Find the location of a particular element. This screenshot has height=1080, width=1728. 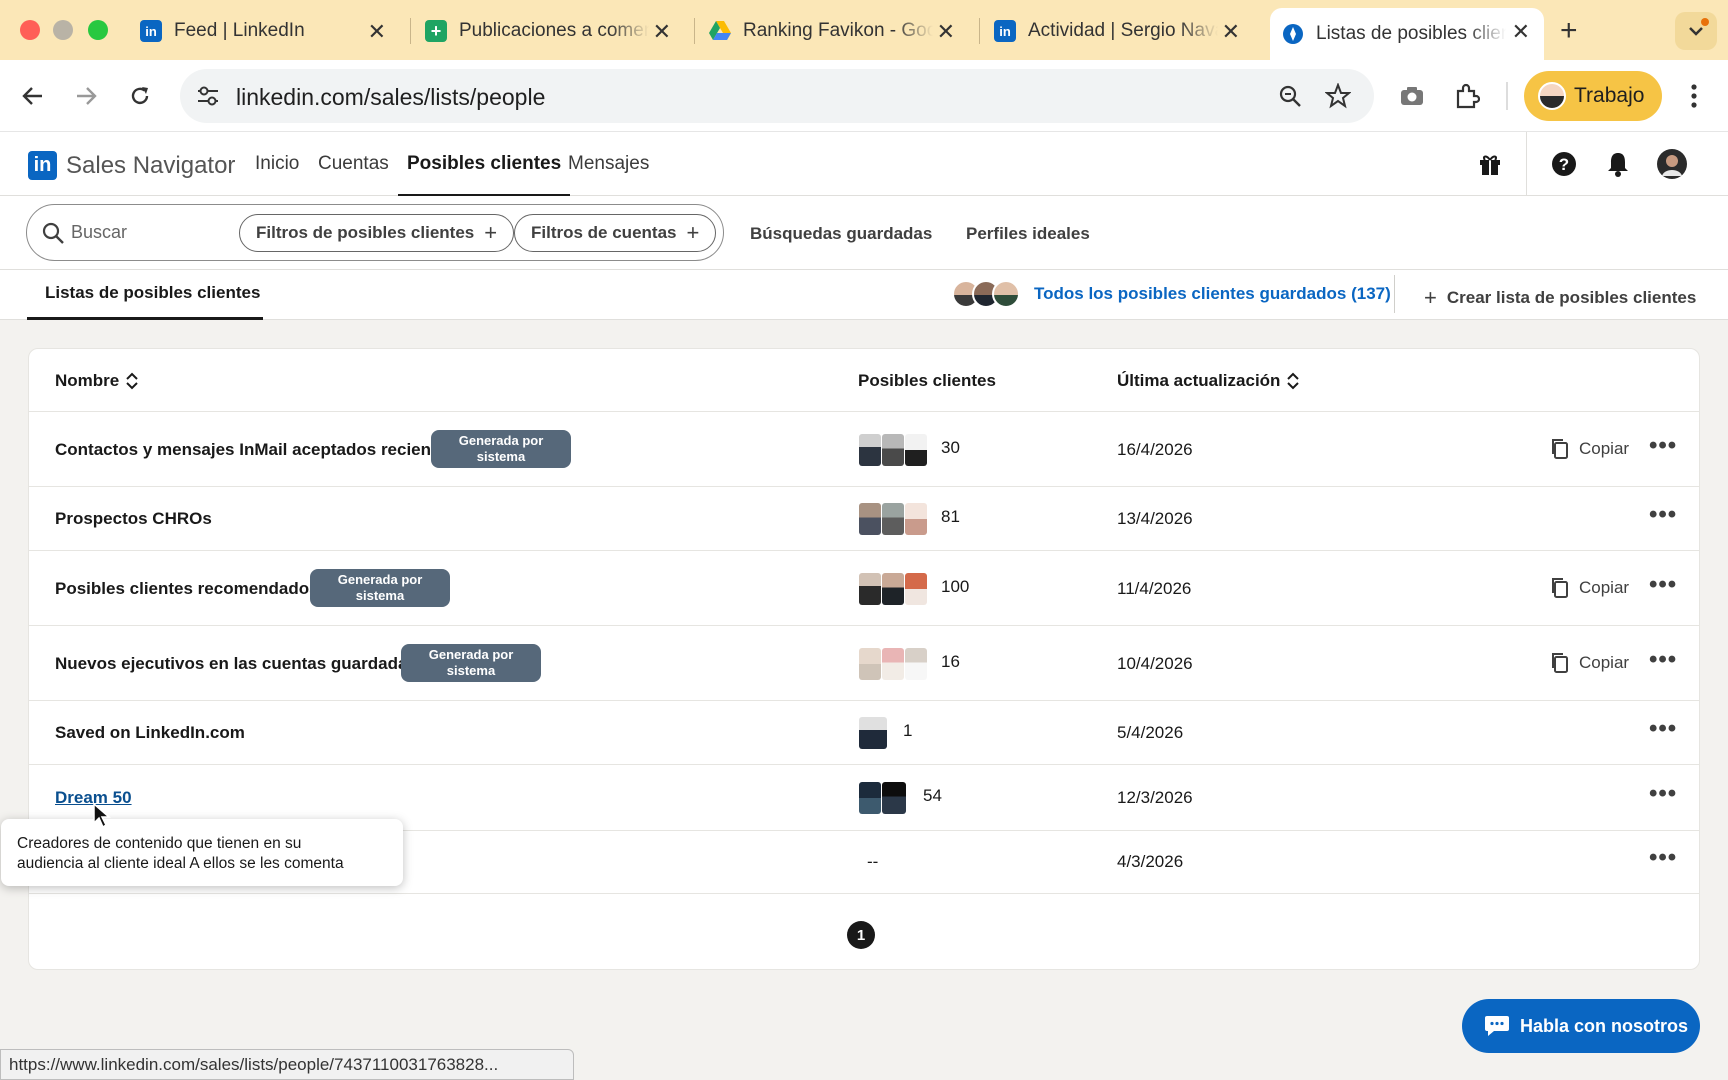

chat-bubble-icon is located at coordinates (1497, 1026).